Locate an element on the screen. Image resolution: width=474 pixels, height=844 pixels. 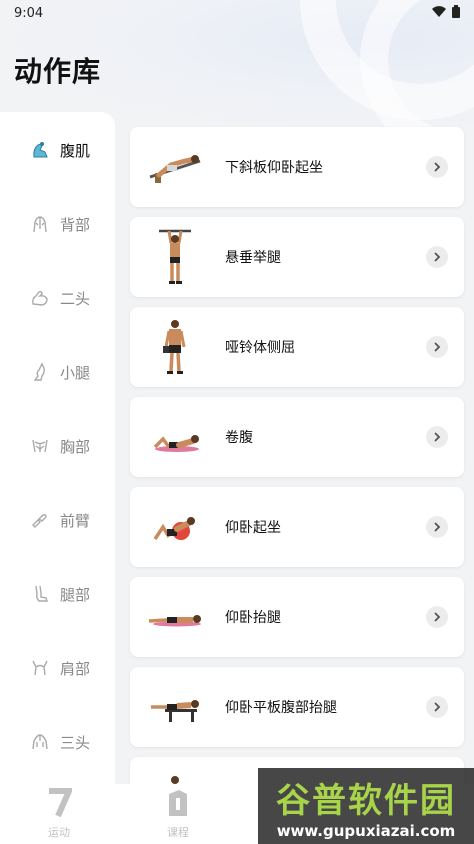
exercise-card: 卷腹 is located at coordinates (297, 437).